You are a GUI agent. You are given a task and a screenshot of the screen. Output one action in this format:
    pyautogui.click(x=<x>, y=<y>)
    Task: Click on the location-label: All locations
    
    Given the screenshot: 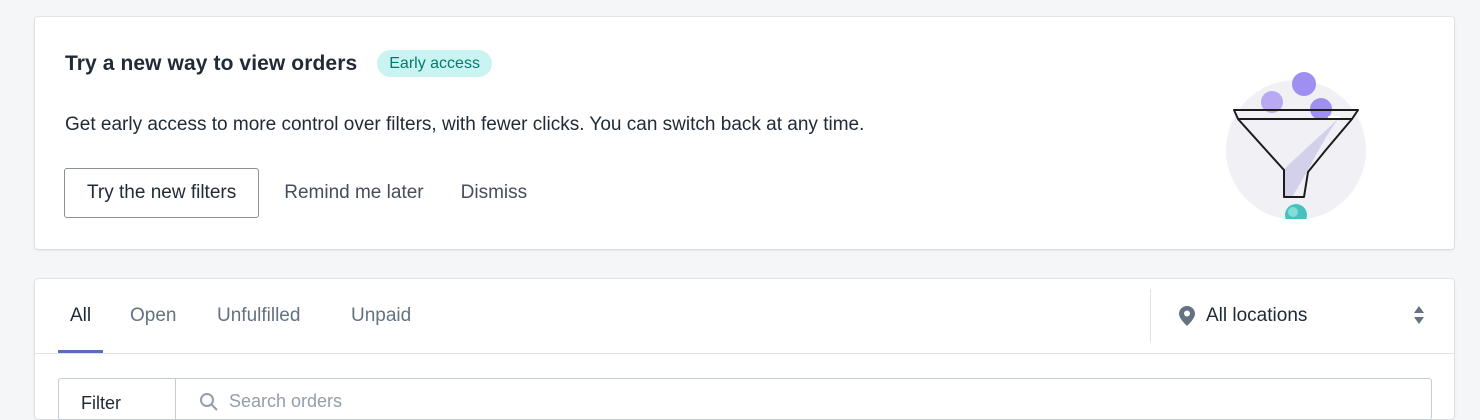 What is the action you would take?
    pyautogui.click(x=1257, y=315)
    